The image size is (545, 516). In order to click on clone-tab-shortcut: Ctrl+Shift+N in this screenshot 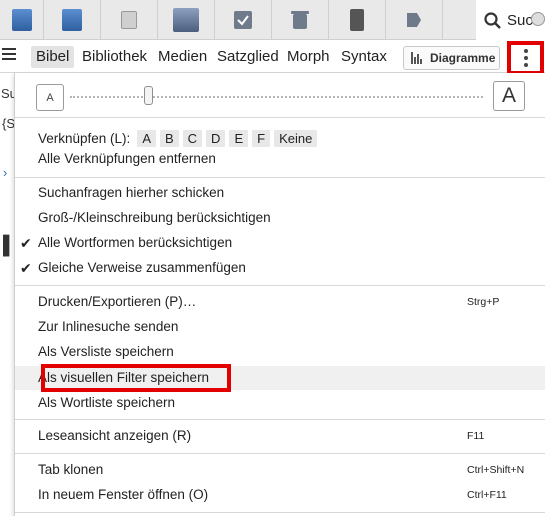, I will do `click(496, 470)`.